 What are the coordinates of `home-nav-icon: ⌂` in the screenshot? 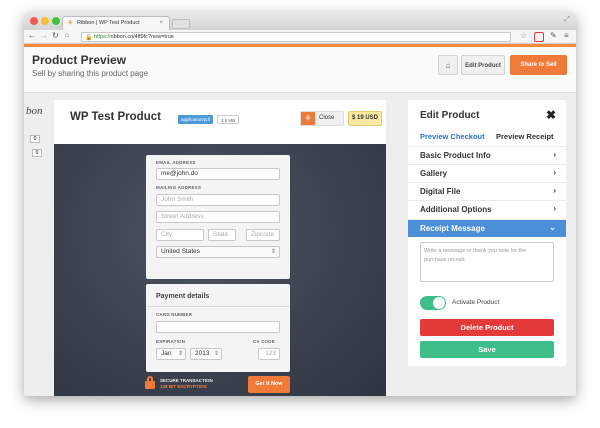 It's located at (67, 35).